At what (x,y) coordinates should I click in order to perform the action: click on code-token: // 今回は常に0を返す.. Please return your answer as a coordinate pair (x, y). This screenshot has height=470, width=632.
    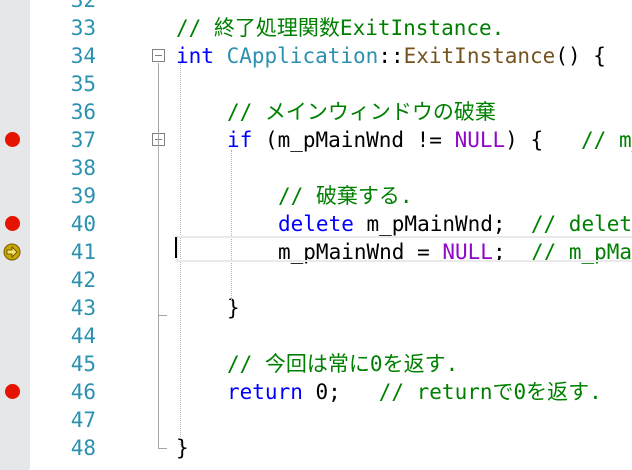
    Looking at the image, I should click on (343, 364).